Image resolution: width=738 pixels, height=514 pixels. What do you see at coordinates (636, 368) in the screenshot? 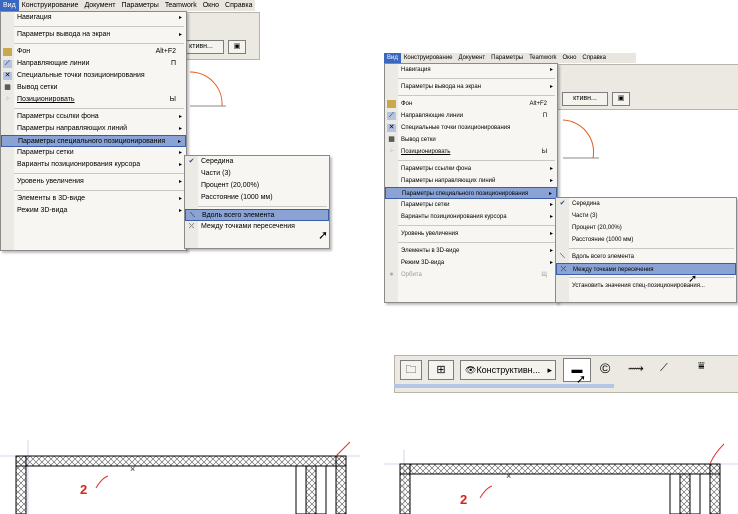
I see `toolbar-polyline-button: ⟿` at bounding box center [636, 368].